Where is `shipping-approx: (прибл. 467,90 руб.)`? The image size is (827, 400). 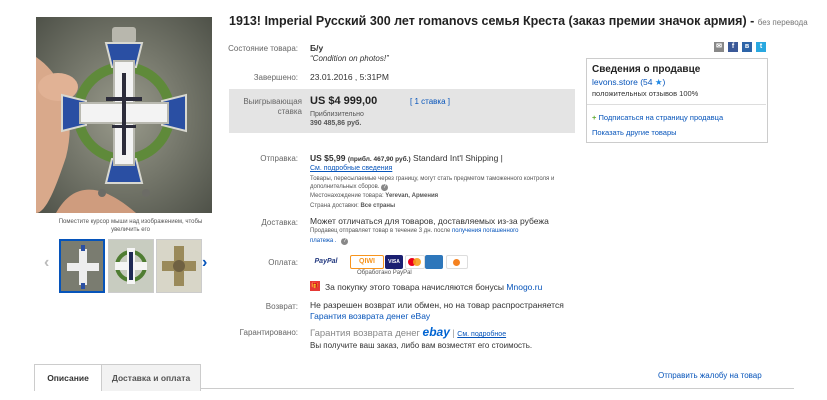 shipping-approx: (прибл. 467,90 руб.) is located at coordinates (379, 159).